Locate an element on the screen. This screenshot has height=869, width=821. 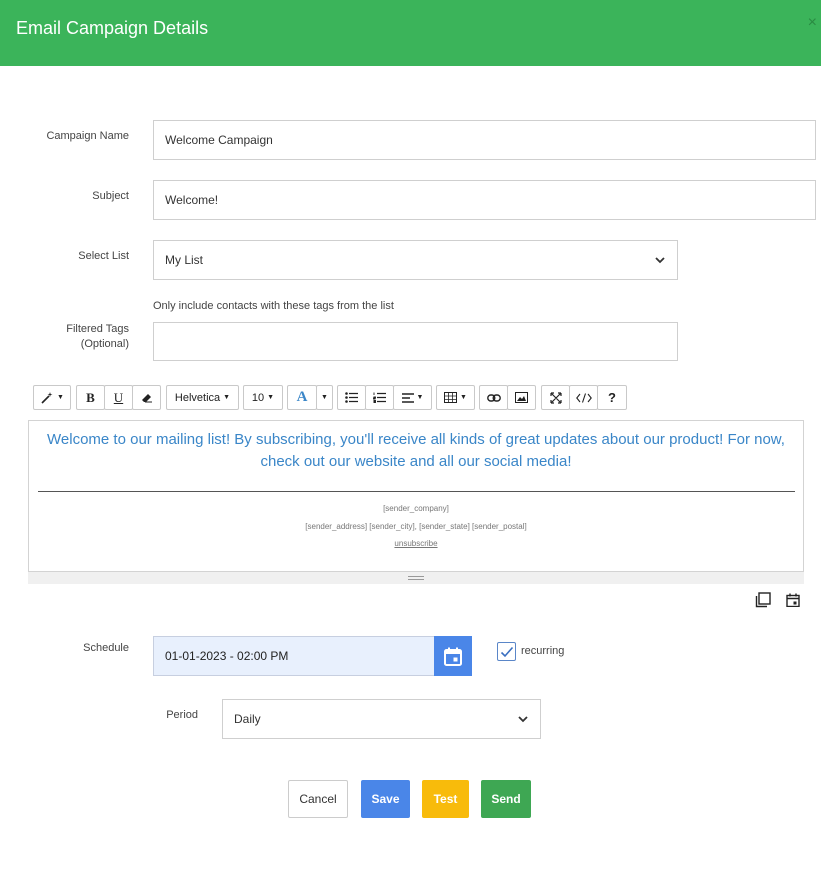
magic-style-button: ▼ is located at coordinates (52, 397).